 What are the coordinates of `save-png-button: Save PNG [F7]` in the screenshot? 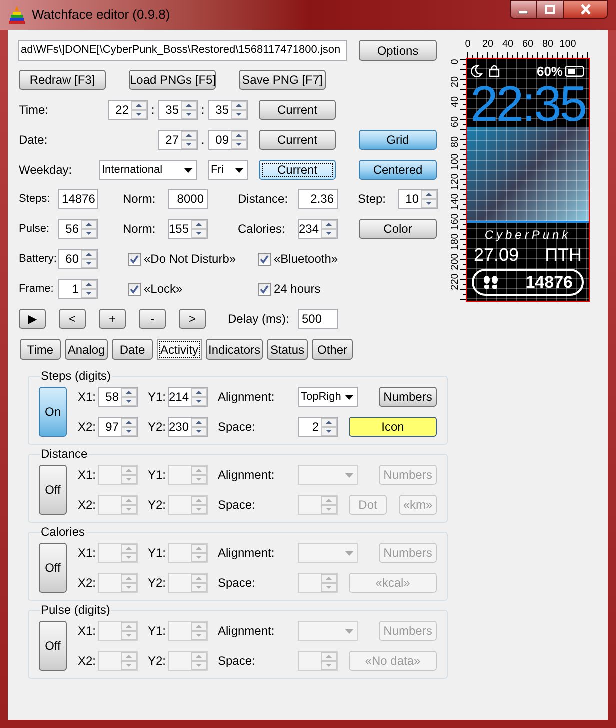 It's located at (282, 80).